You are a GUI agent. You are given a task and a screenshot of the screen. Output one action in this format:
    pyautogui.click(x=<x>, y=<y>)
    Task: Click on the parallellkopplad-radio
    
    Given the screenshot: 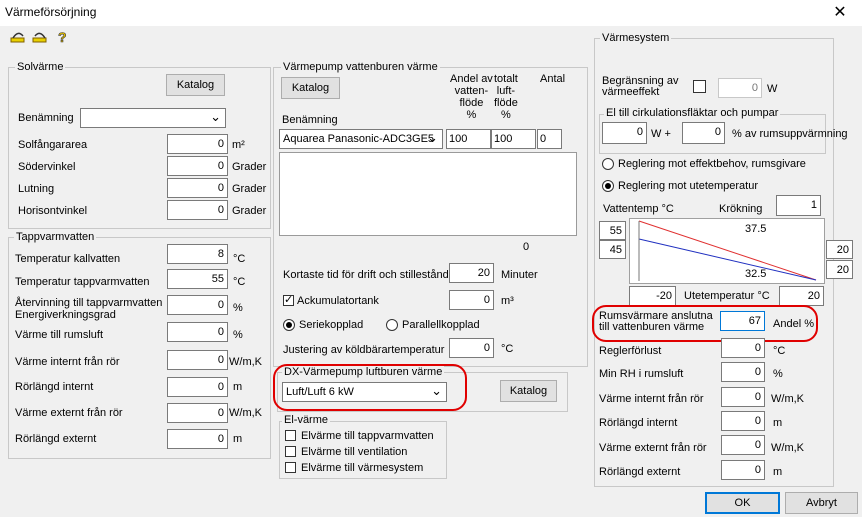 What is the action you would take?
    pyautogui.click(x=392, y=325)
    